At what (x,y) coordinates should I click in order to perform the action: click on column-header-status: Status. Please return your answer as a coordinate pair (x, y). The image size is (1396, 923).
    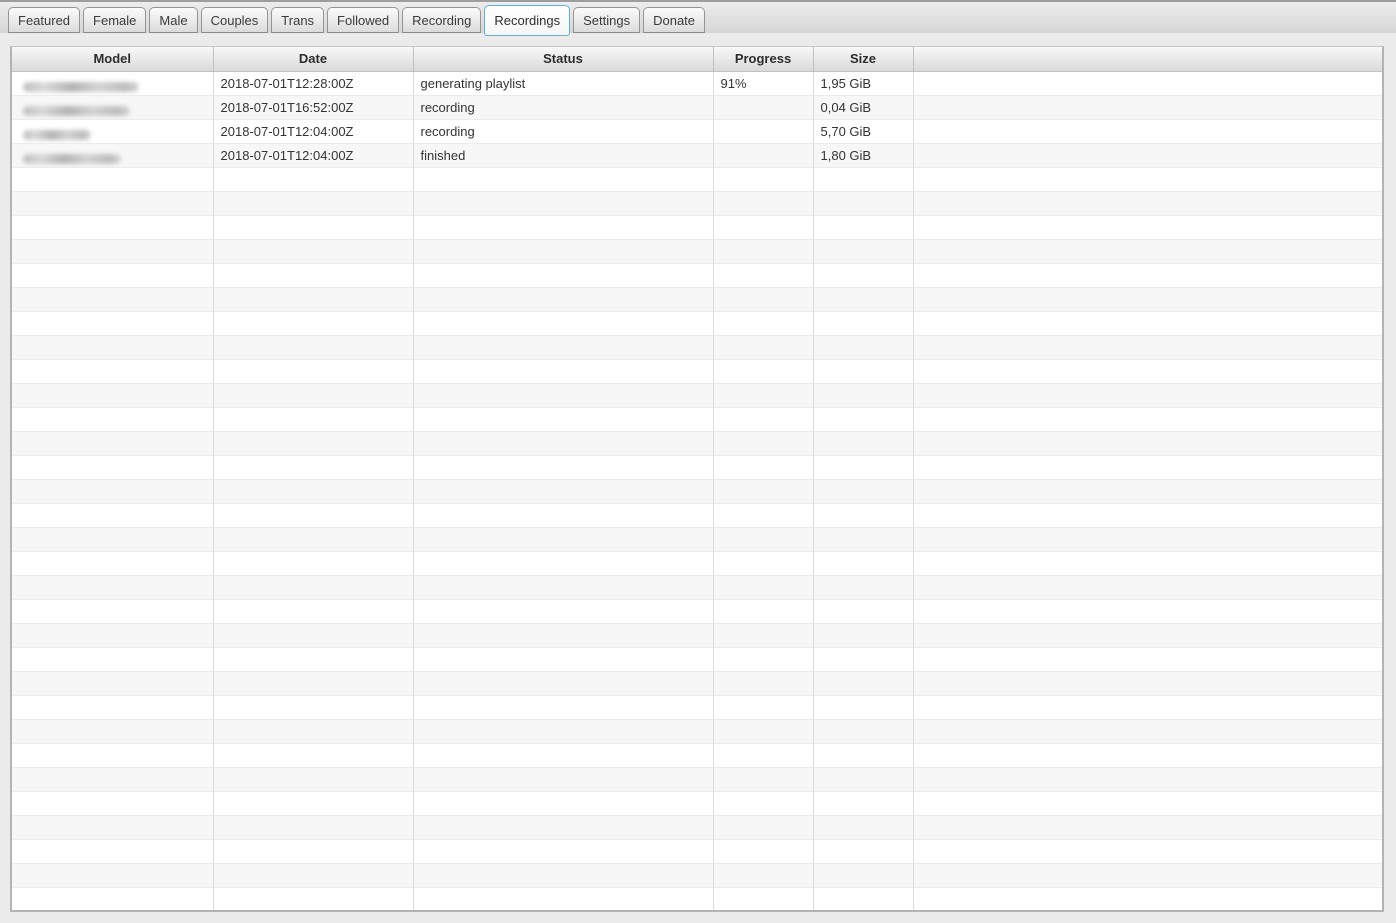
    Looking at the image, I should click on (563, 59).